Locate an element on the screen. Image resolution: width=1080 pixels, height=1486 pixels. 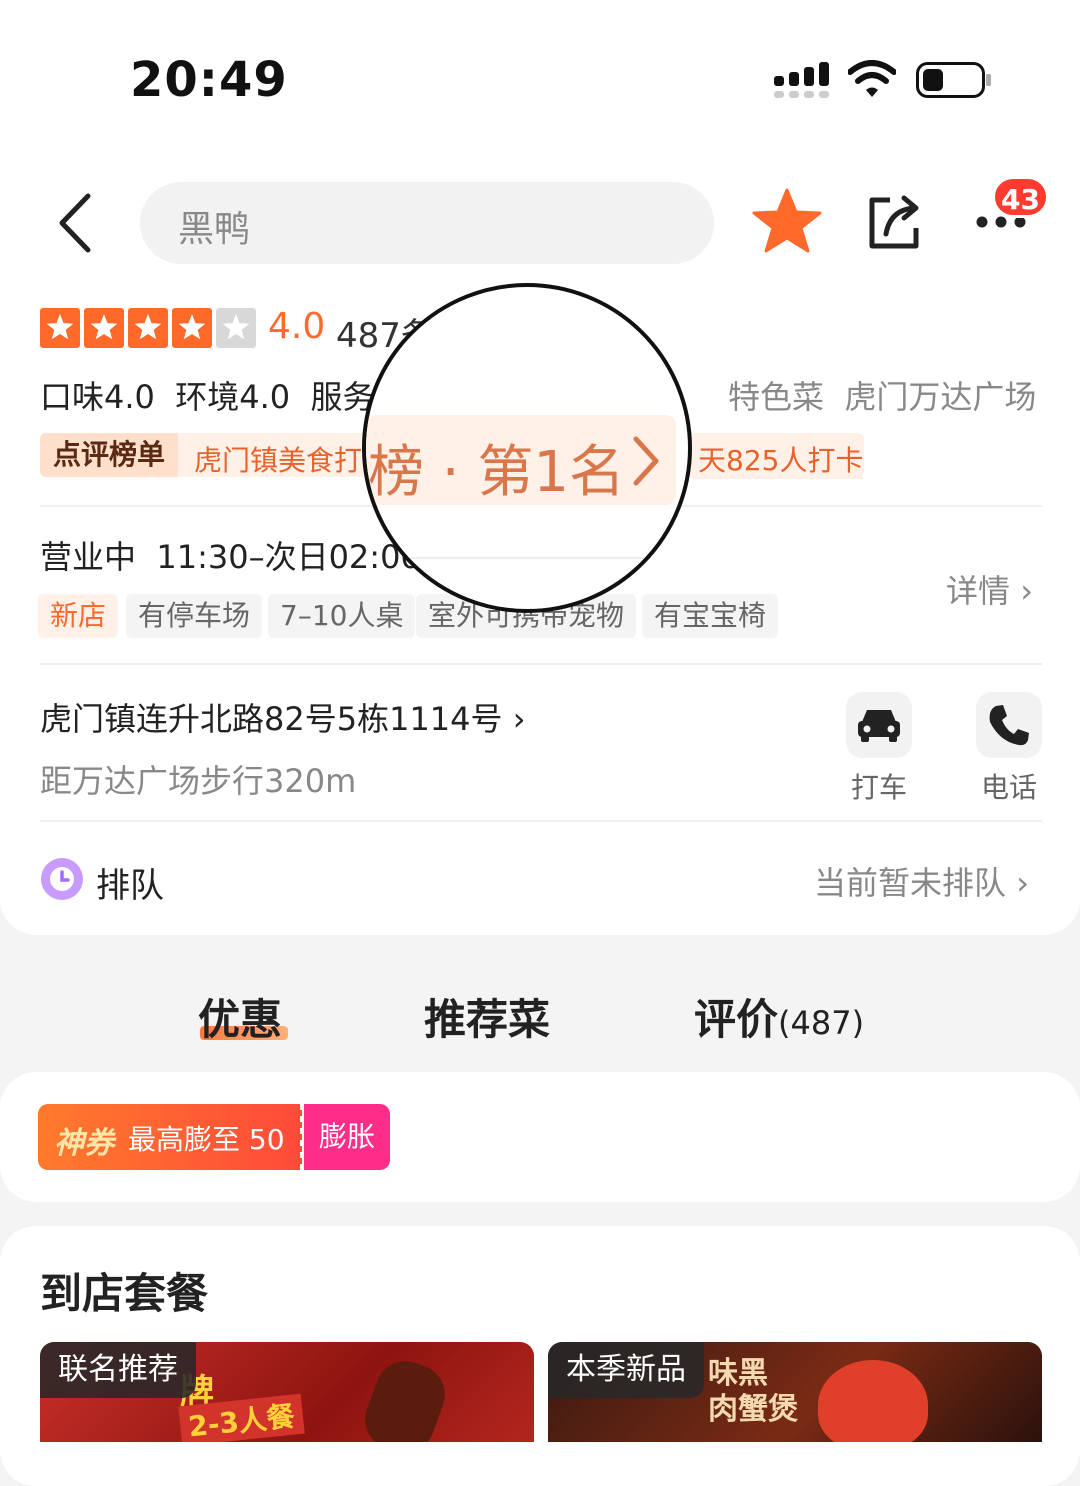
coupon-brand: 神券 is located at coordinates (84, 1143).